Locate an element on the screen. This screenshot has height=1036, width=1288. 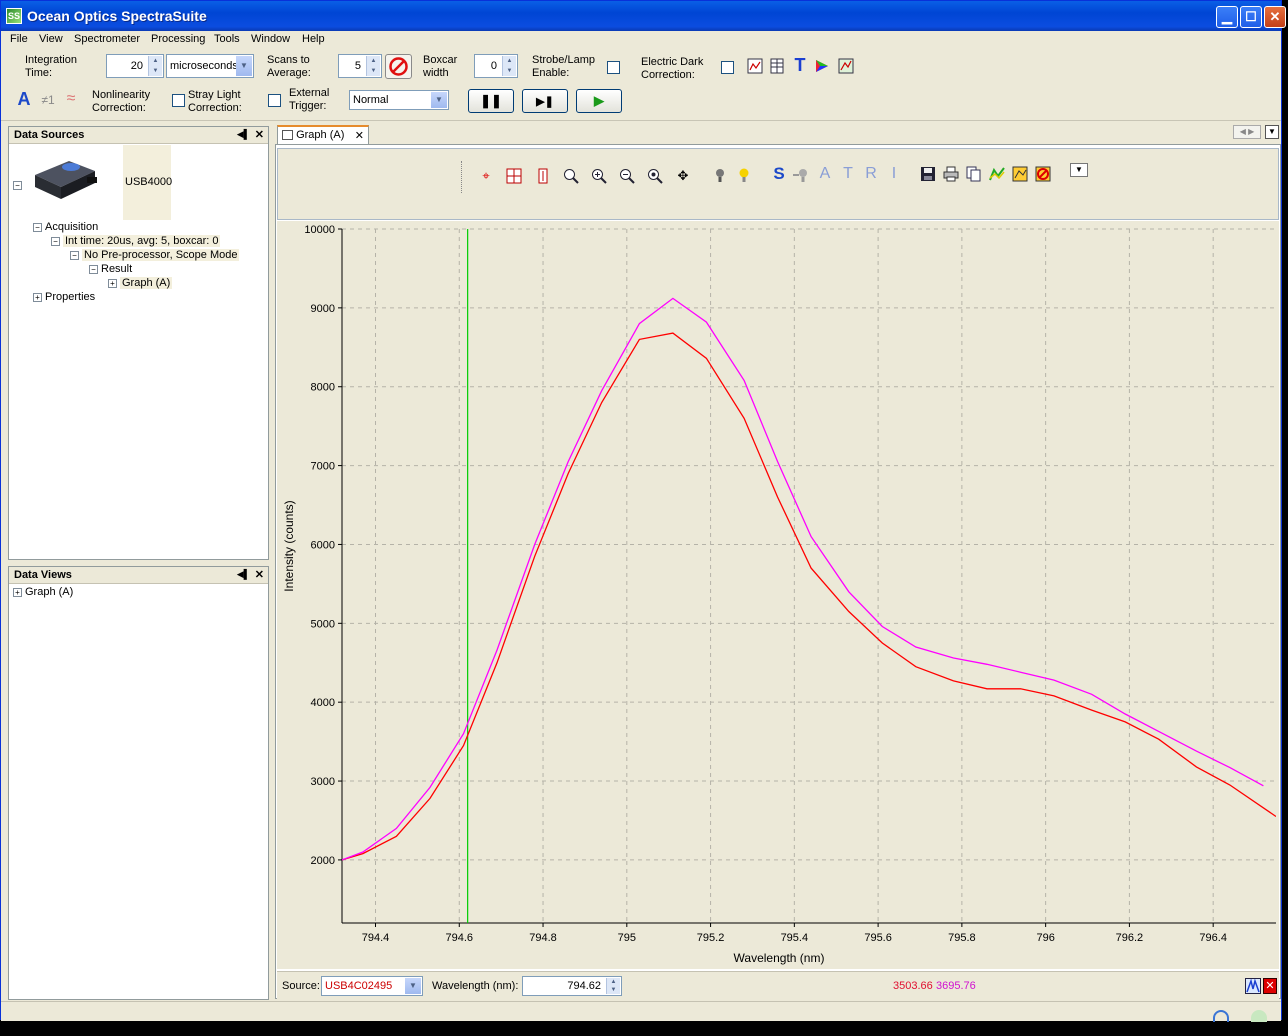
cursor-value-red: 3503.66 is located at coordinates (913, 986).